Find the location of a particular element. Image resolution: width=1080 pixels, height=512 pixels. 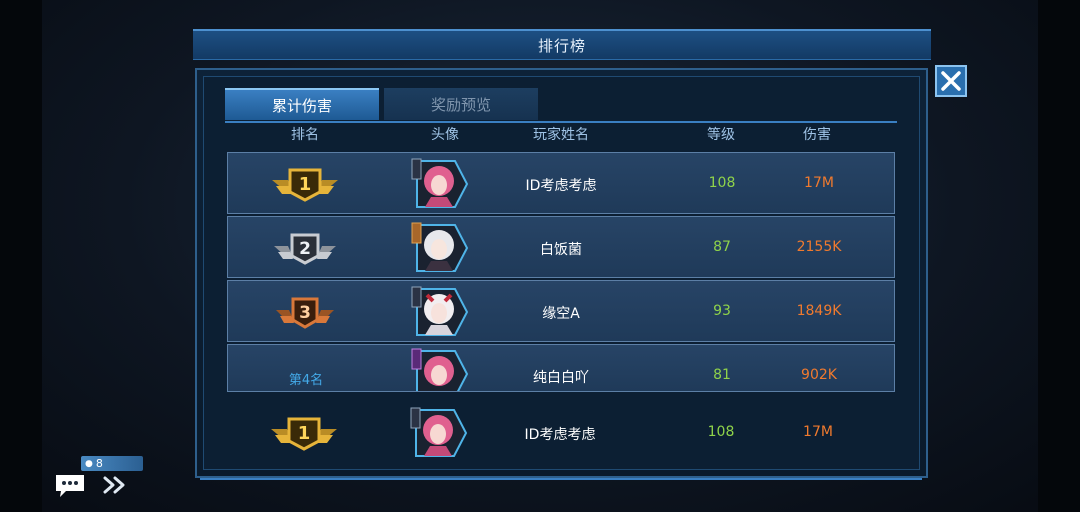

close-icon is located at coordinates (951, 81).